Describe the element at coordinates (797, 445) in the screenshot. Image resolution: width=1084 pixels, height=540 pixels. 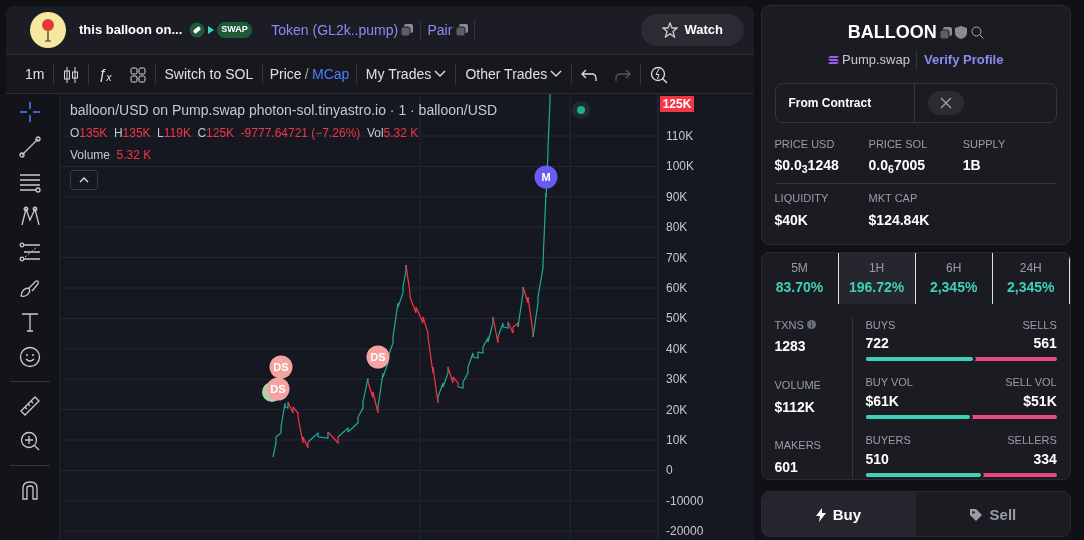
I see `stat-label: MAKERS` at that location.